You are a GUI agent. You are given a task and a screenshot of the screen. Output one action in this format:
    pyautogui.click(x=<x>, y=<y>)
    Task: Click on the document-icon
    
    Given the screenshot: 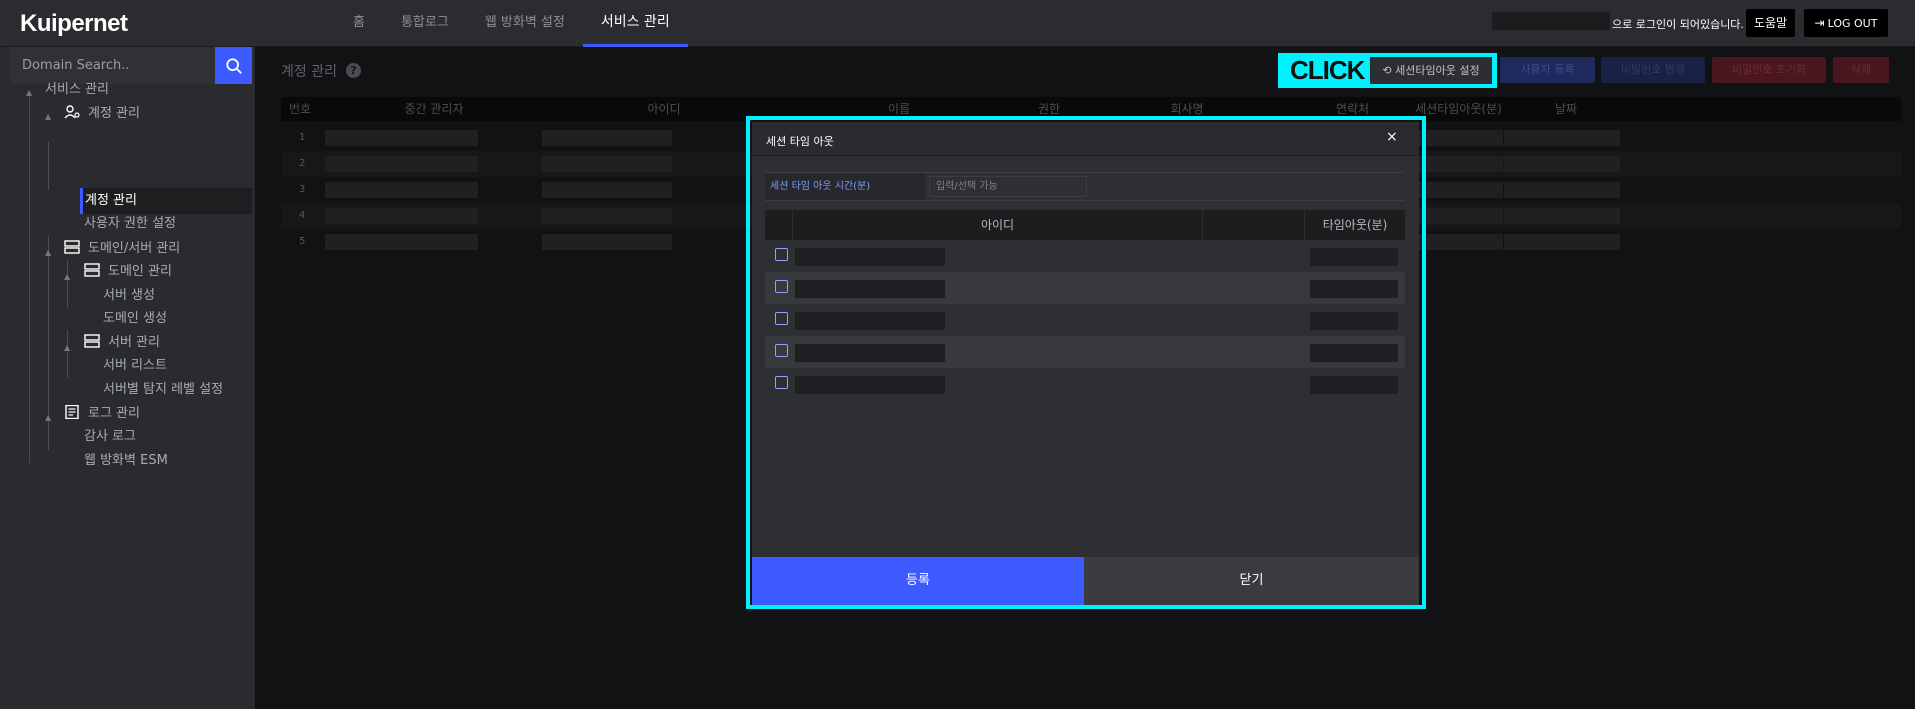 What is the action you would take?
    pyautogui.click(x=72, y=412)
    